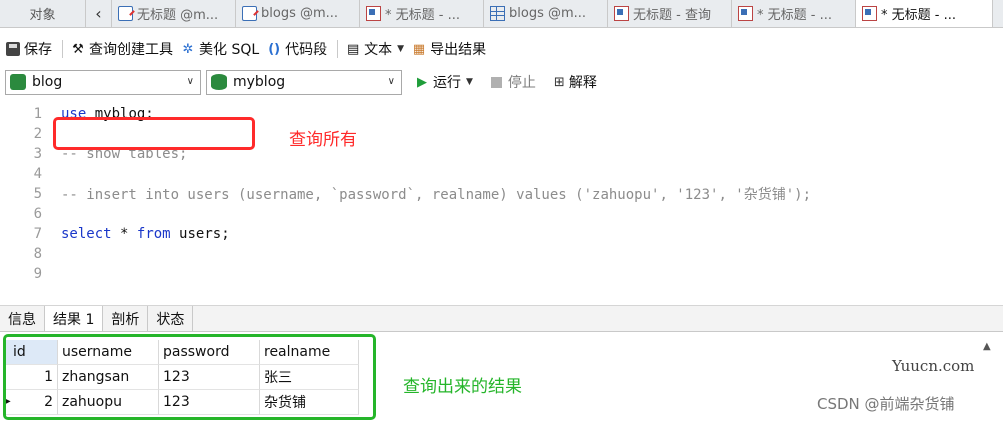 This screenshot has width=1003, height=422. What do you see at coordinates (375, 49) in the screenshot?
I see `text-button: ▤ 文本 ▼` at bounding box center [375, 49].